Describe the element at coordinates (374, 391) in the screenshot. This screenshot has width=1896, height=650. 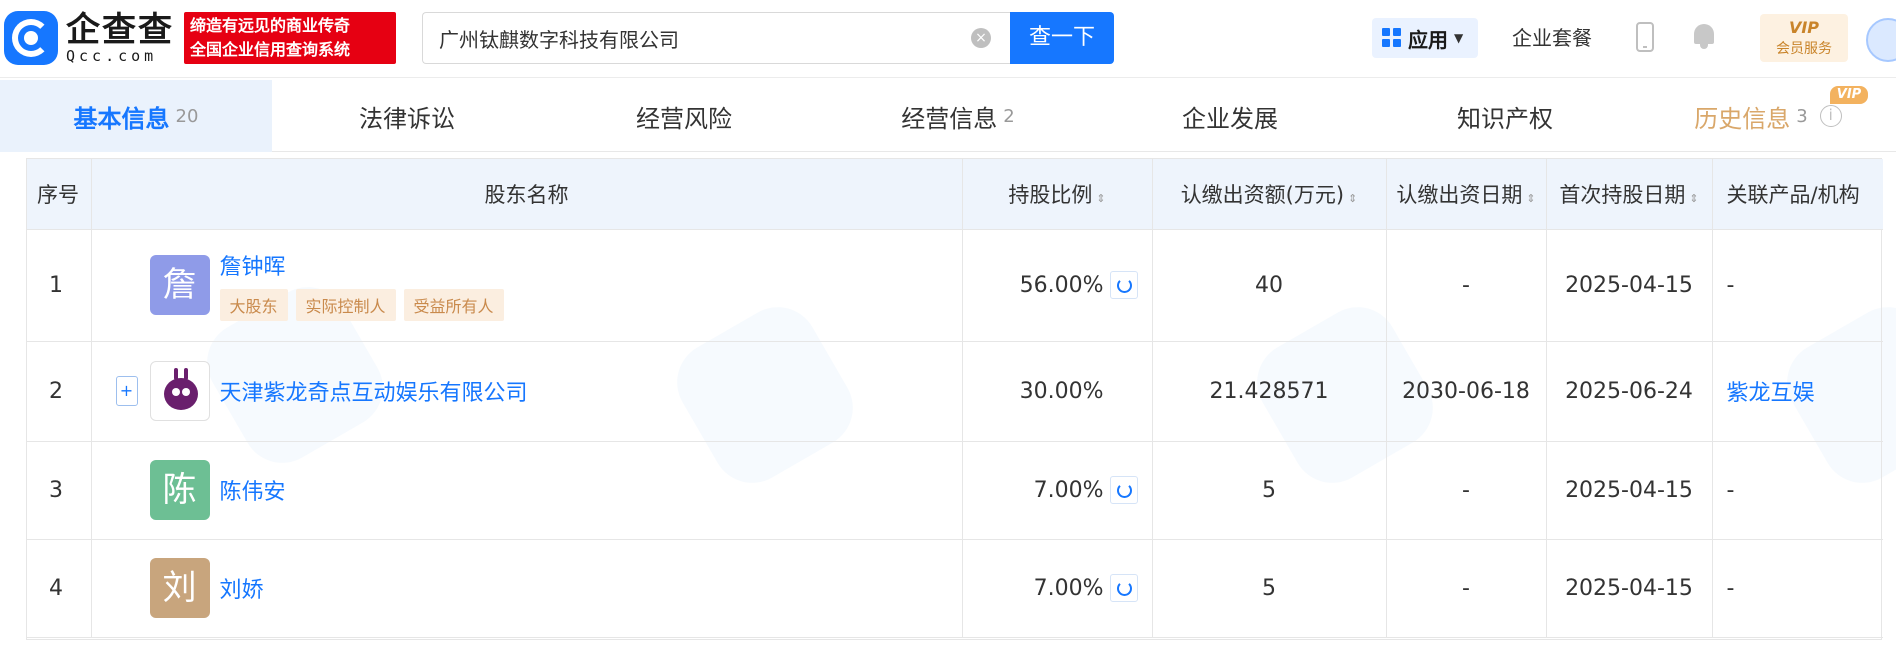
I see `holder-name-link: 天津紫龙奇点互动娱乐有限公司` at that location.